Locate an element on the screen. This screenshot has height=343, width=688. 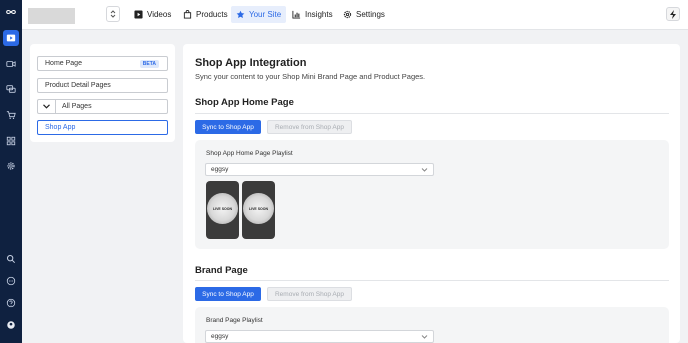
nav-videos: Videos is located at coordinates (152, 14).